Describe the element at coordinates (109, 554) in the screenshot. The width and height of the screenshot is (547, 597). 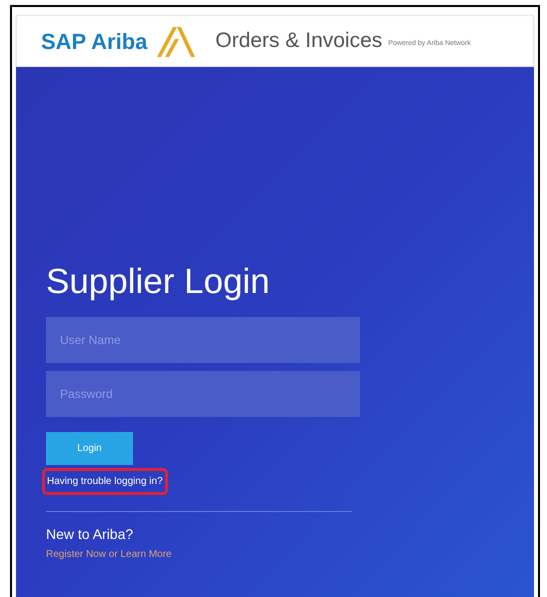
I see `register-link: Register Now or Learn More` at that location.